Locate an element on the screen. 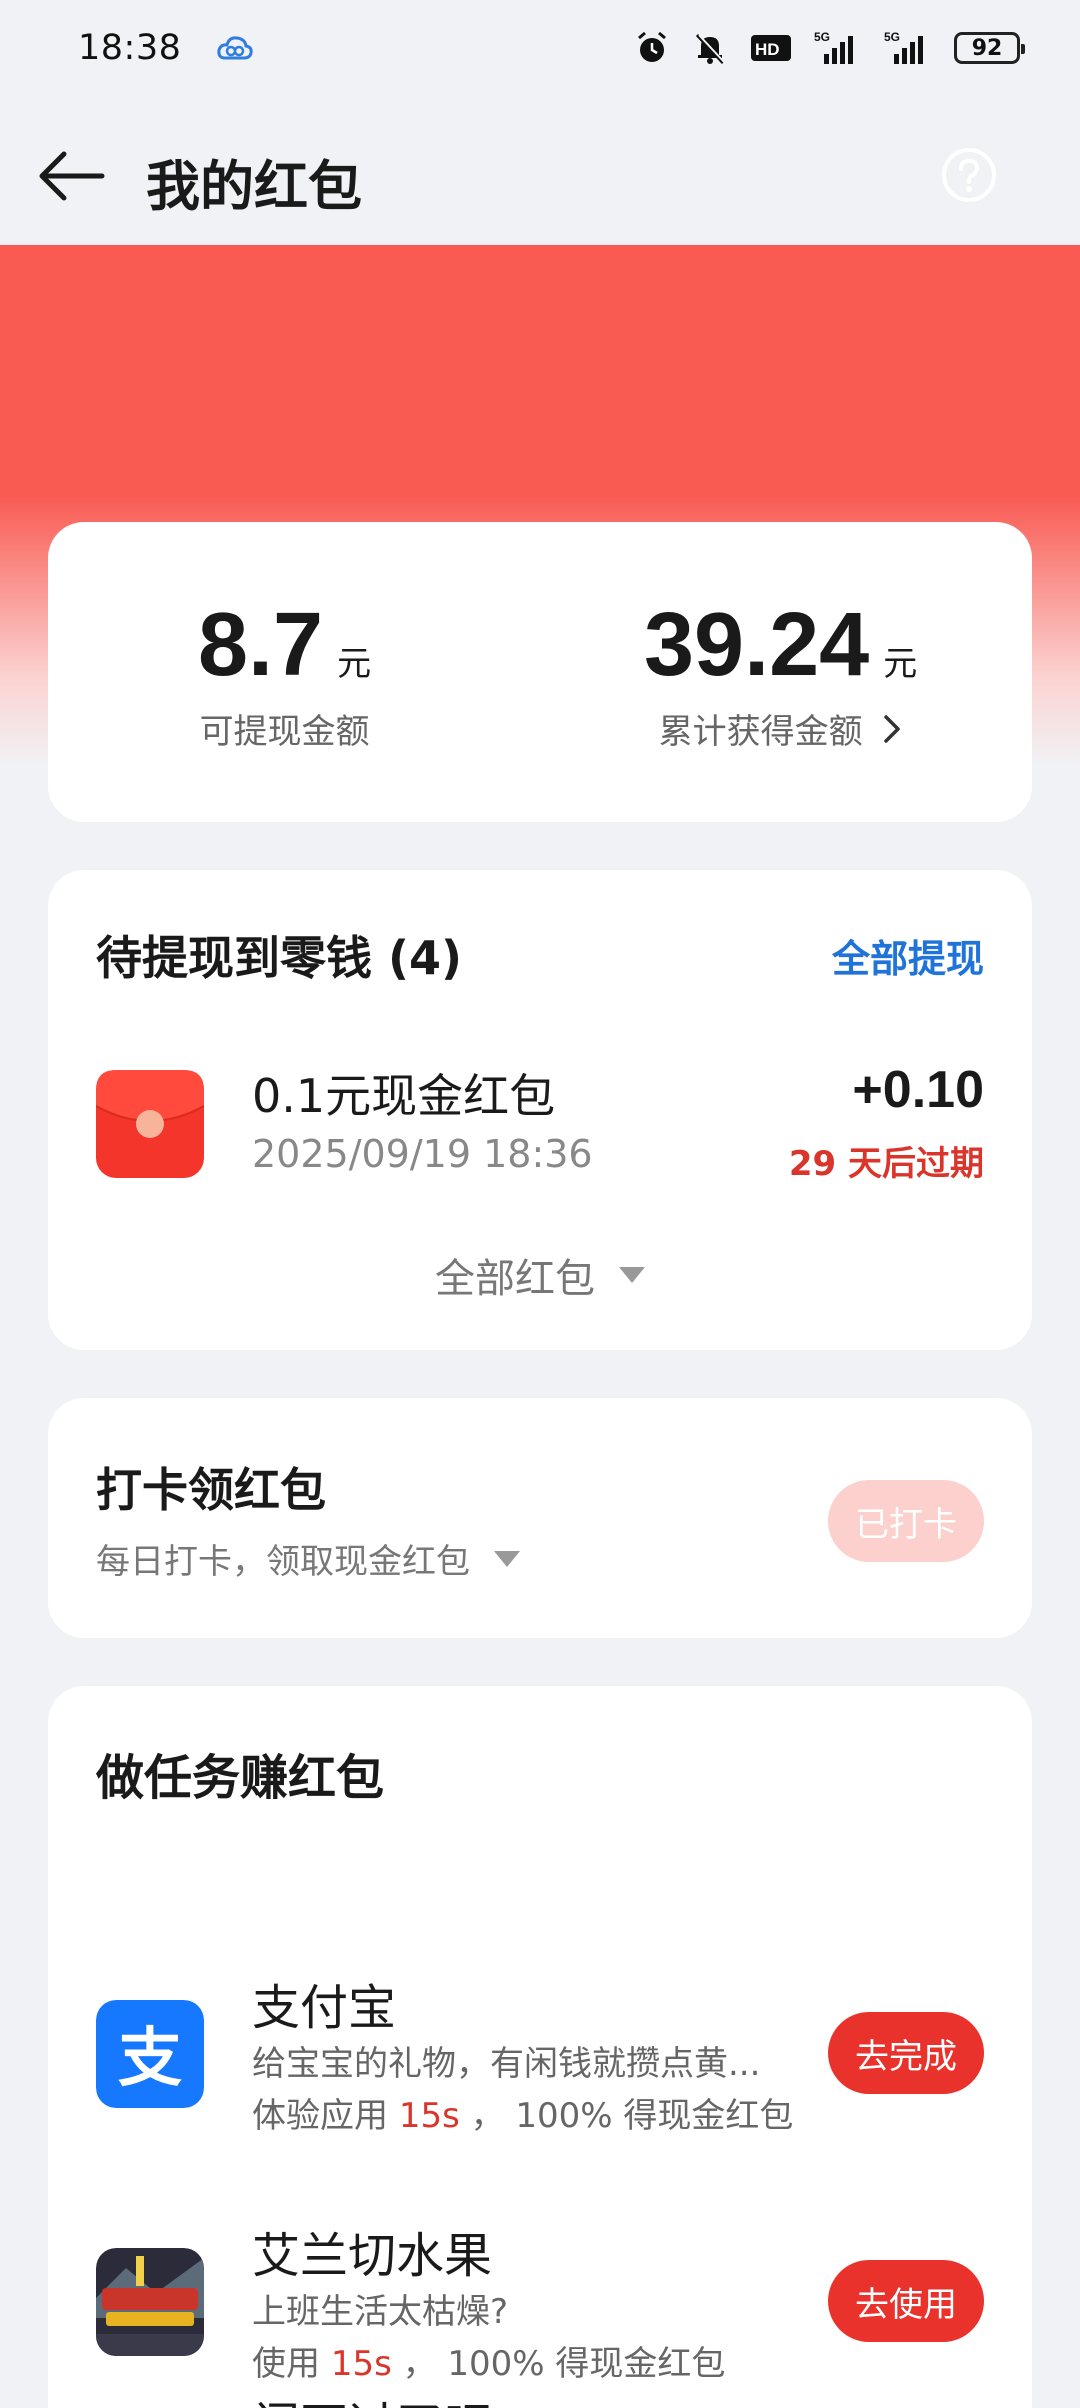  withdrawable-value: 8.7 is located at coordinates (261, 645).